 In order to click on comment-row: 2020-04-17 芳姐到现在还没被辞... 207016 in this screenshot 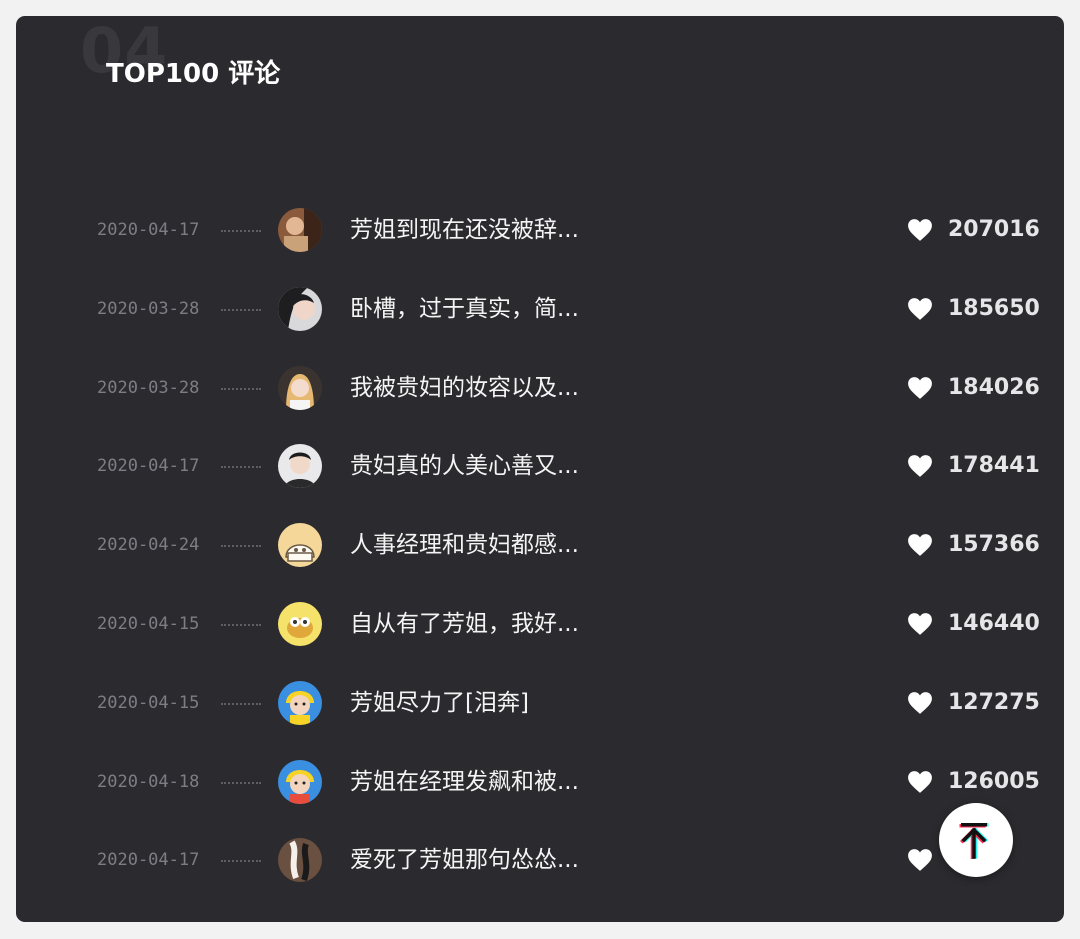, I will do `click(540, 230)`.